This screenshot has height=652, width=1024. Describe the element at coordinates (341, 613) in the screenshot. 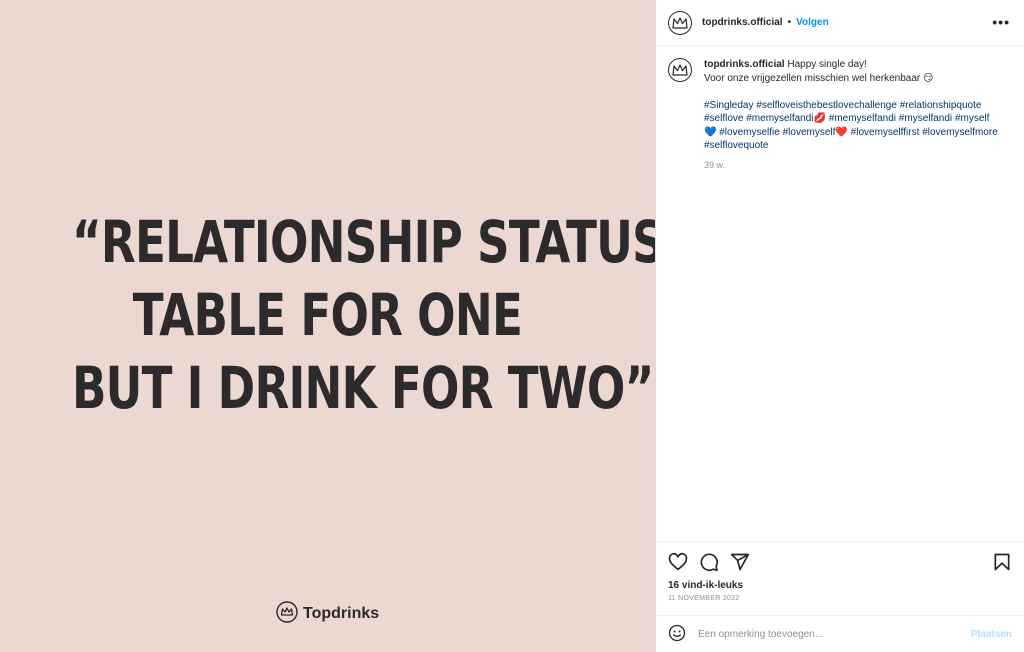

I see `brand-name: Topdrinks` at that location.